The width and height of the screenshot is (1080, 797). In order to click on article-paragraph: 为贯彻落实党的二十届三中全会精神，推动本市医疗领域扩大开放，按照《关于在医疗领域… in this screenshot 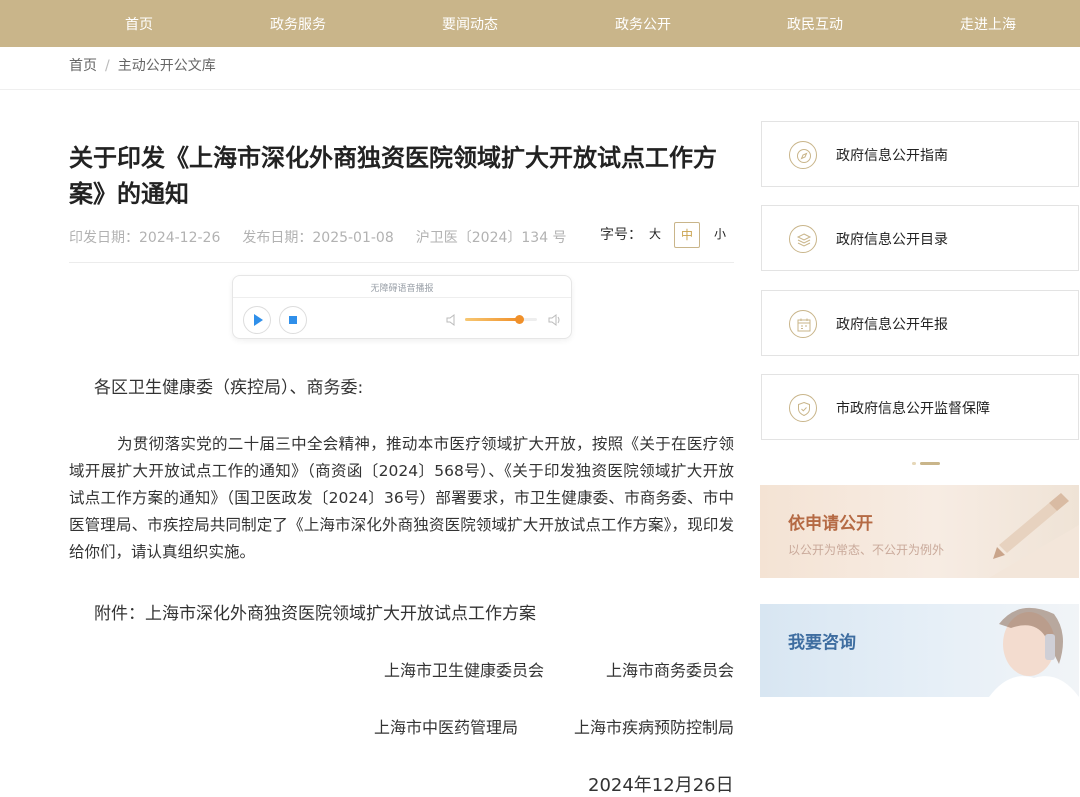, I will do `click(401, 498)`.